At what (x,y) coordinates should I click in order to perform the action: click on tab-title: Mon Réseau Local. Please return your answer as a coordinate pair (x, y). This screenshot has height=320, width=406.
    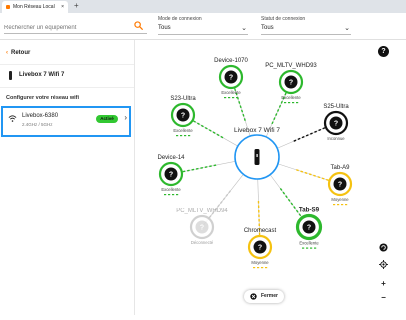
    Looking at the image, I should click on (34, 7).